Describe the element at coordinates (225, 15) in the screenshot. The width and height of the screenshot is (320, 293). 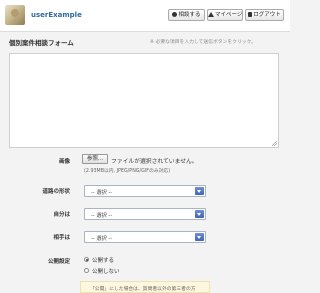
I see `mypage-button: マイページ` at that location.